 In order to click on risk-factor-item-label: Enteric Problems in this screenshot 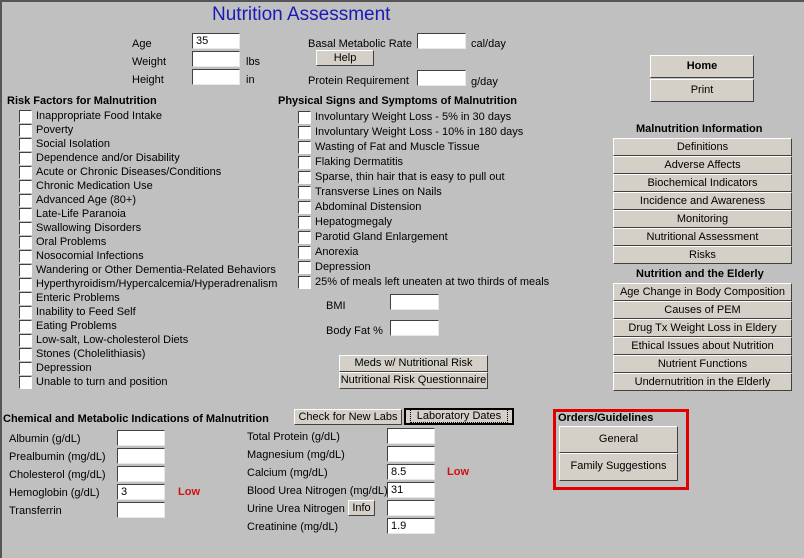, I will do `click(78, 298)`.